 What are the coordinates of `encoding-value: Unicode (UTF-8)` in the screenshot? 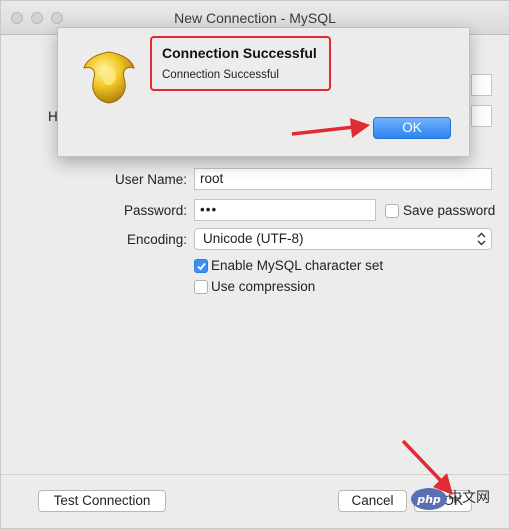 It's located at (253, 238).